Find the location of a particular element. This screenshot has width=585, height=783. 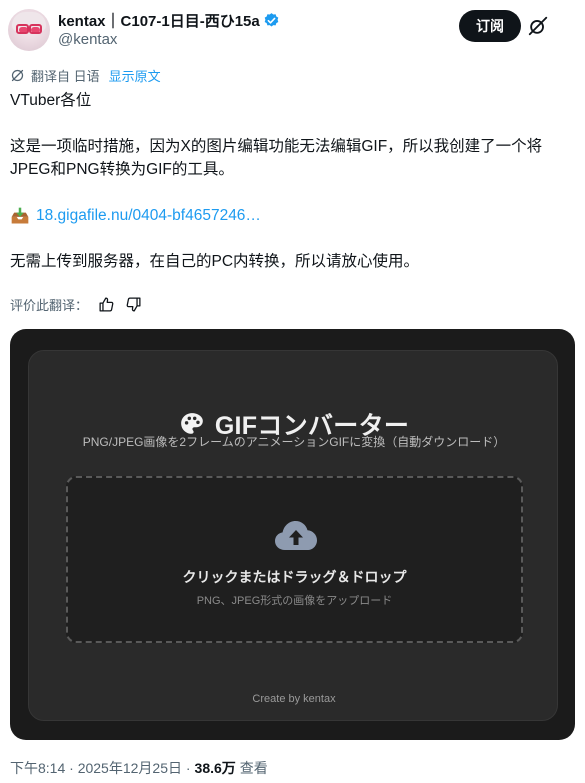

views-count: 38.6万 is located at coordinates (215, 768).